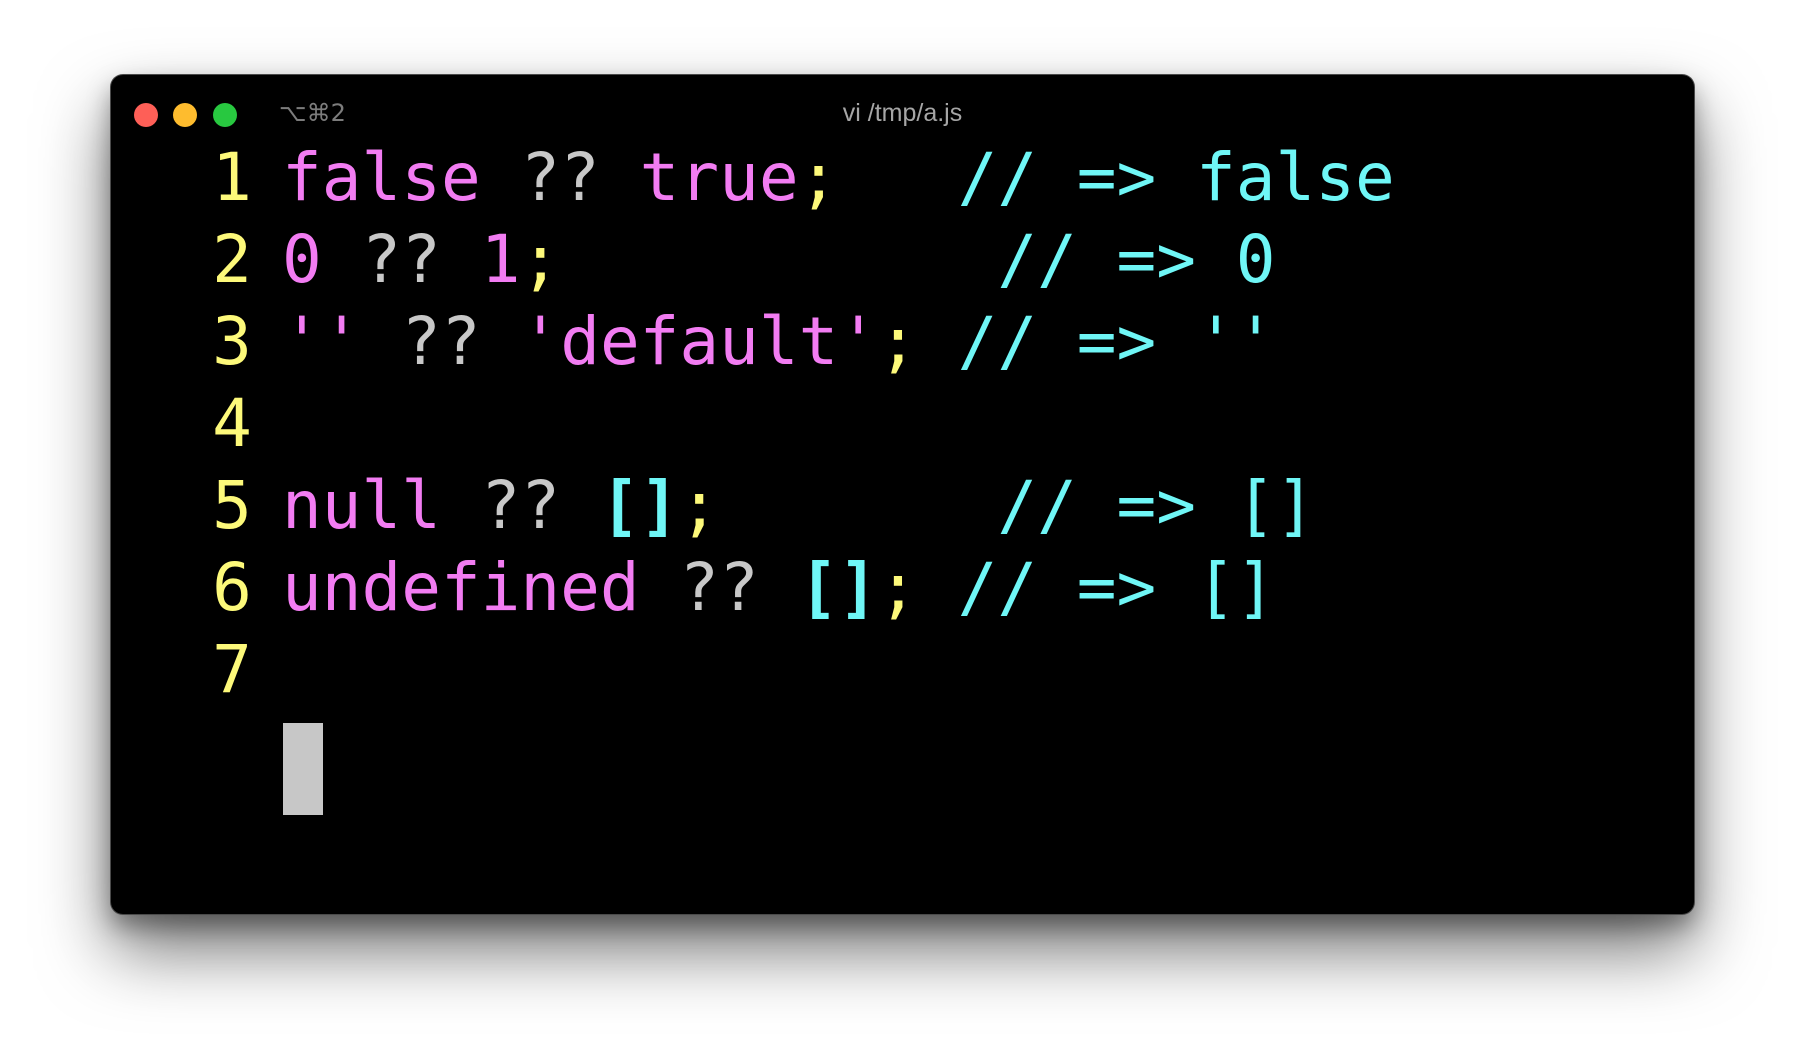 The width and height of the screenshot is (1804, 1060). What do you see at coordinates (1116, 341) in the screenshot?
I see `code-token-comment: // => ''` at bounding box center [1116, 341].